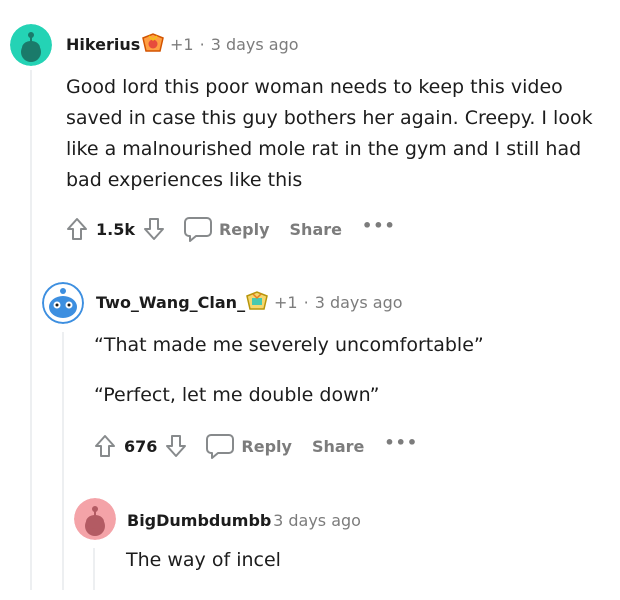 The image size is (620, 600). What do you see at coordinates (115, 229) in the screenshot?
I see `vote-score: 1.5k` at bounding box center [115, 229].